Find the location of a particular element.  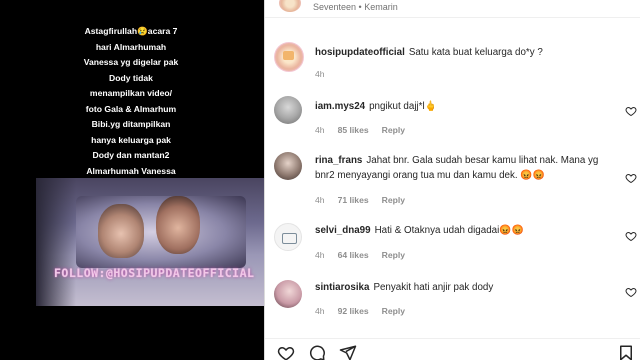

comment-meta: 4h 64 likes Reply is located at coordinates (366, 255).